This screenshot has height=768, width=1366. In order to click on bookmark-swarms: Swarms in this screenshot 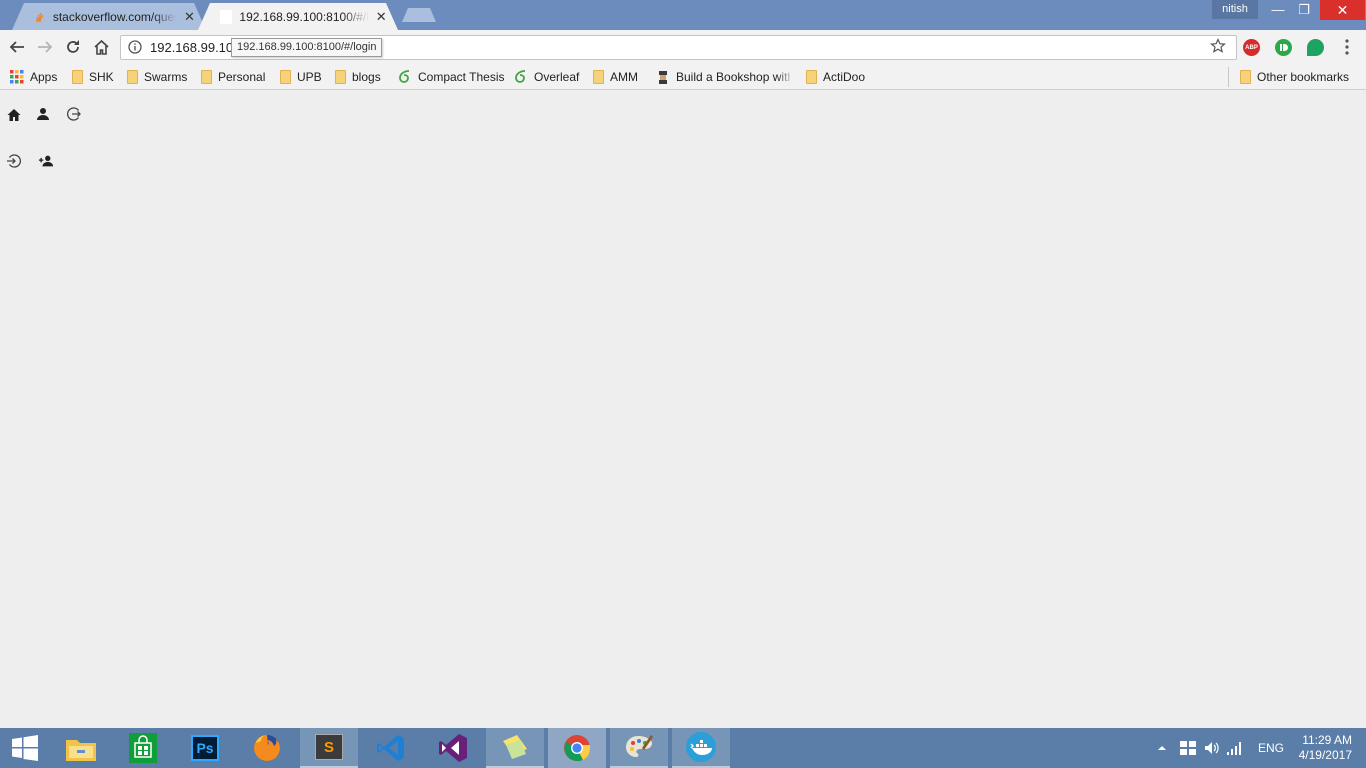, I will do `click(157, 77)`.